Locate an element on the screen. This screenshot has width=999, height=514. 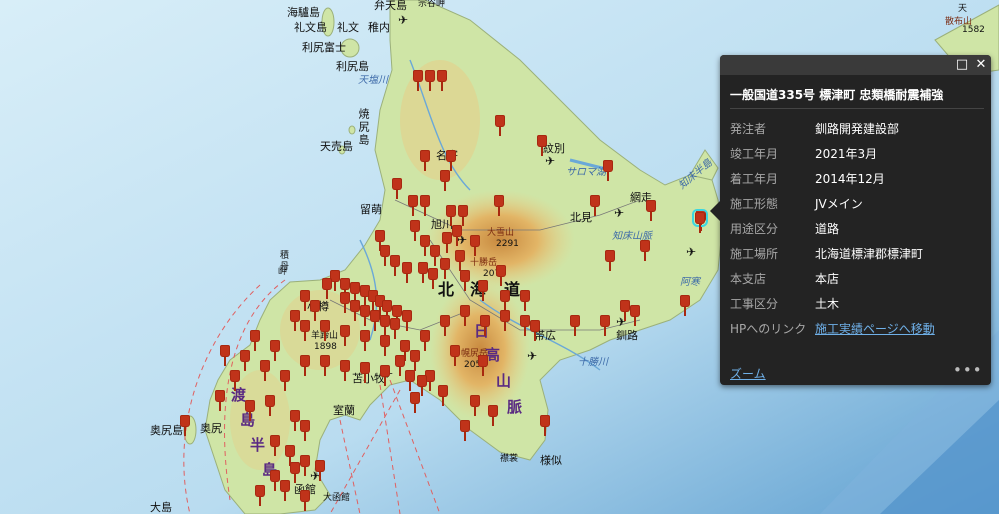
close-button: ✕ is located at coordinates (981, 65).